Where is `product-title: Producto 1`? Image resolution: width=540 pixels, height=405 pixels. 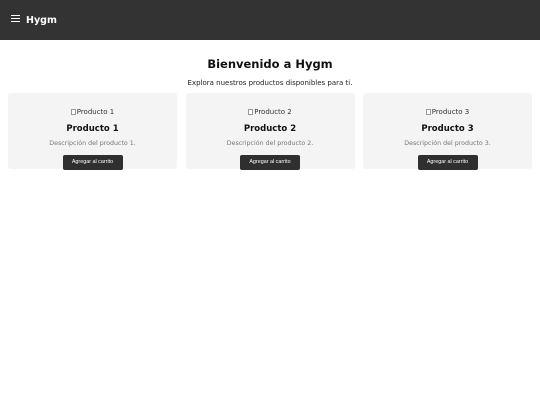
product-title: Producto 1 is located at coordinates (92, 129).